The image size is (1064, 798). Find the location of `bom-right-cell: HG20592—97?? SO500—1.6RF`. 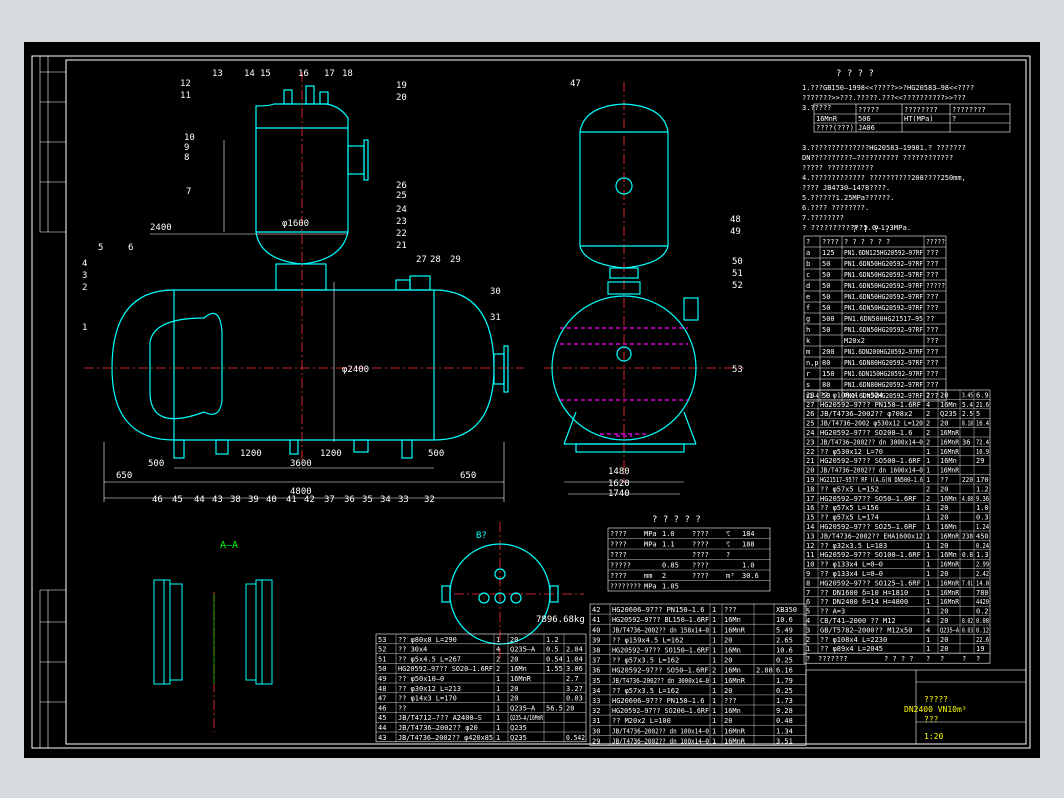

bom-right-cell: HG20592—97?? SO500—1.6RF is located at coordinates (870, 461).